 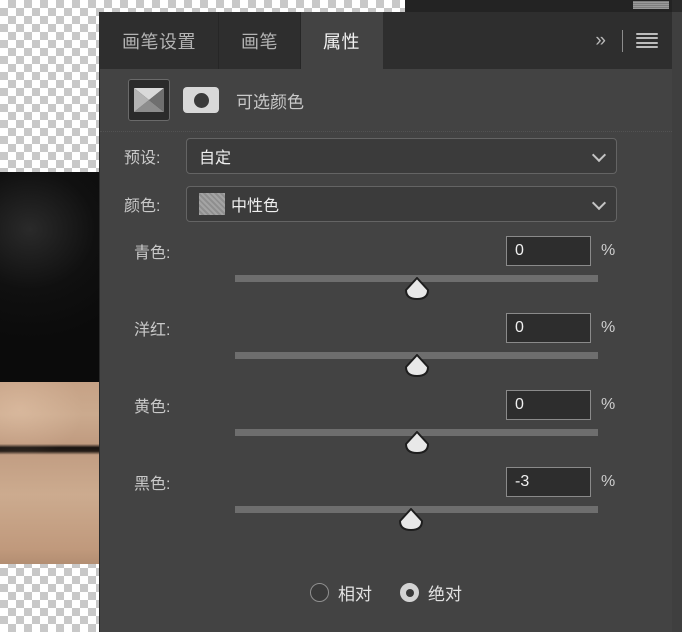 What do you see at coordinates (677, 6) in the screenshot?
I see `adjacent-panel-column-top` at bounding box center [677, 6].